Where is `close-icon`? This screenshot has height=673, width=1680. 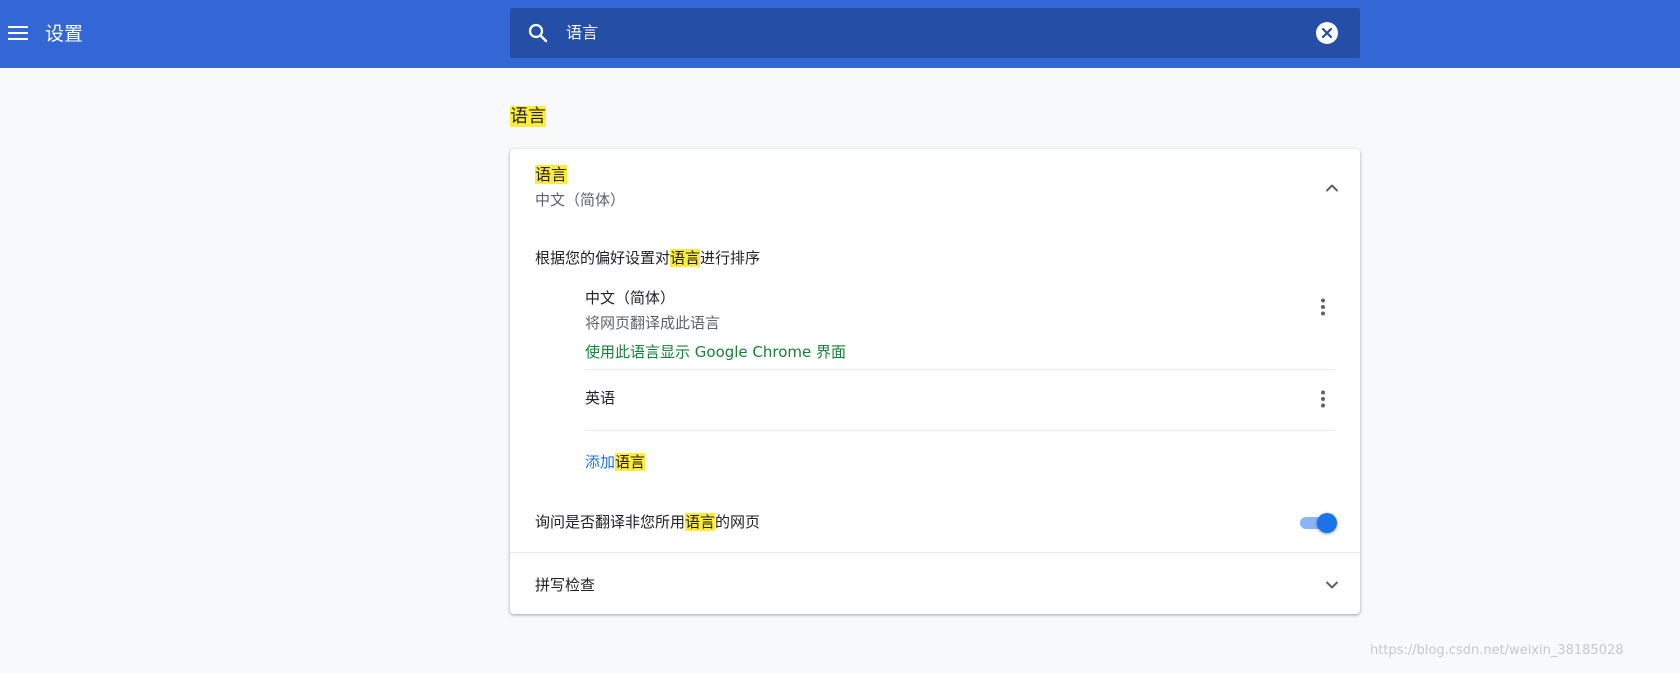 close-icon is located at coordinates (1327, 33).